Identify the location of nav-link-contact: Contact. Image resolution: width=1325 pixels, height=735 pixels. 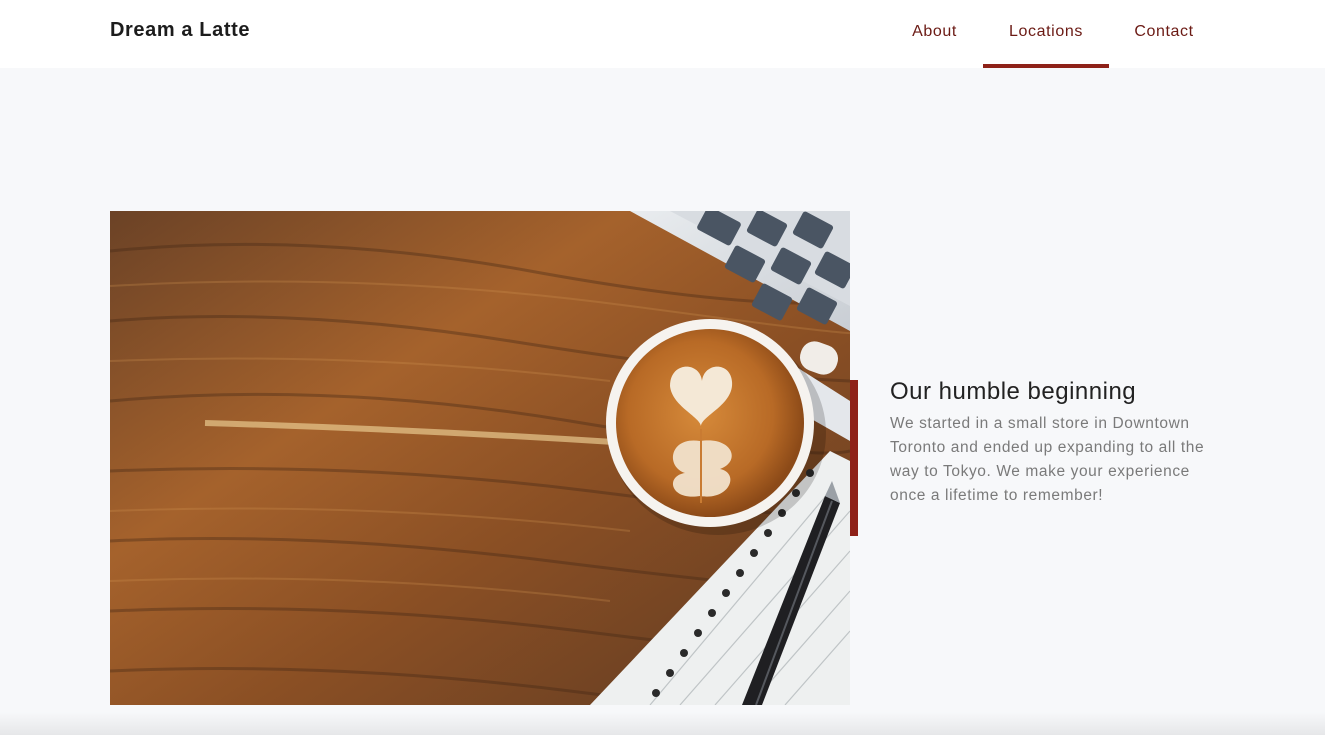
(1164, 34).